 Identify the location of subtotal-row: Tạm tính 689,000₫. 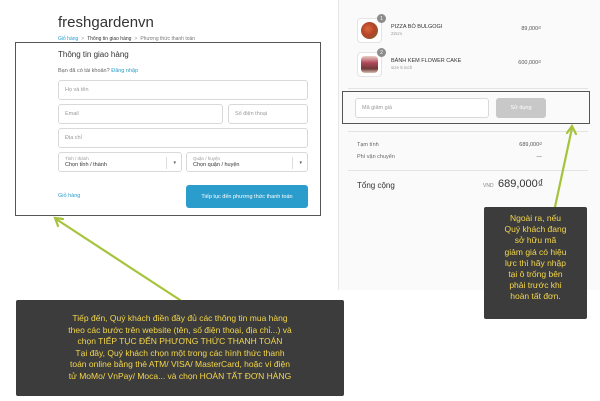
(449, 145).